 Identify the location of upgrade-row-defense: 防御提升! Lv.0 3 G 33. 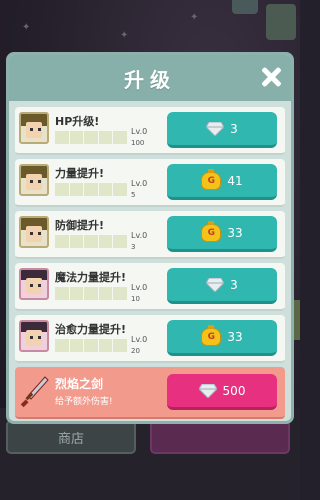
(150, 235).